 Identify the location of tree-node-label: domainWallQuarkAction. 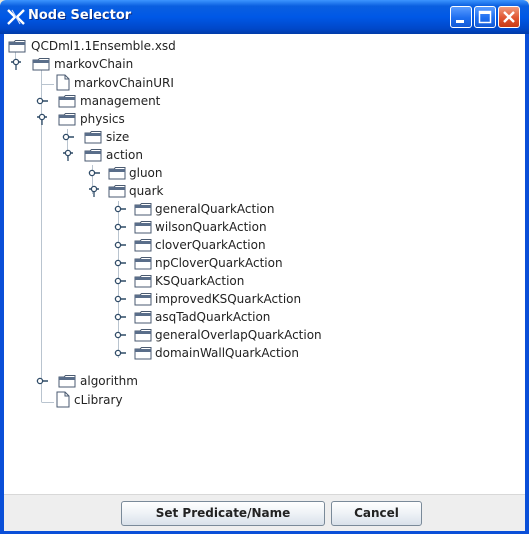
(227, 353).